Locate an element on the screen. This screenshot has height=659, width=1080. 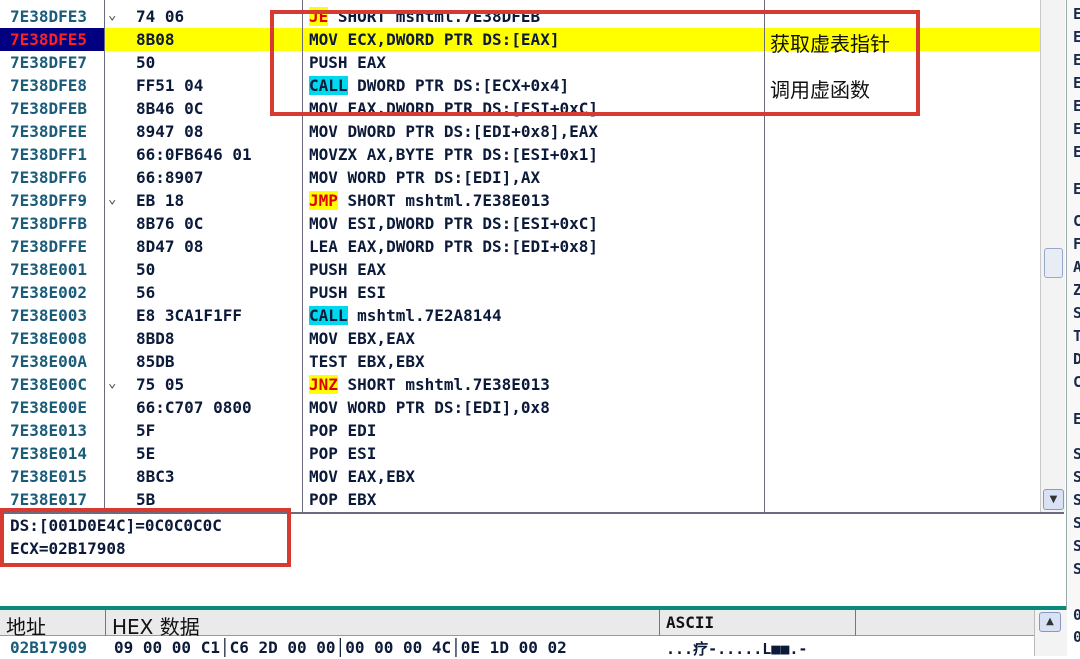
disasm-operands: POP ESI is located at coordinates (343, 453).